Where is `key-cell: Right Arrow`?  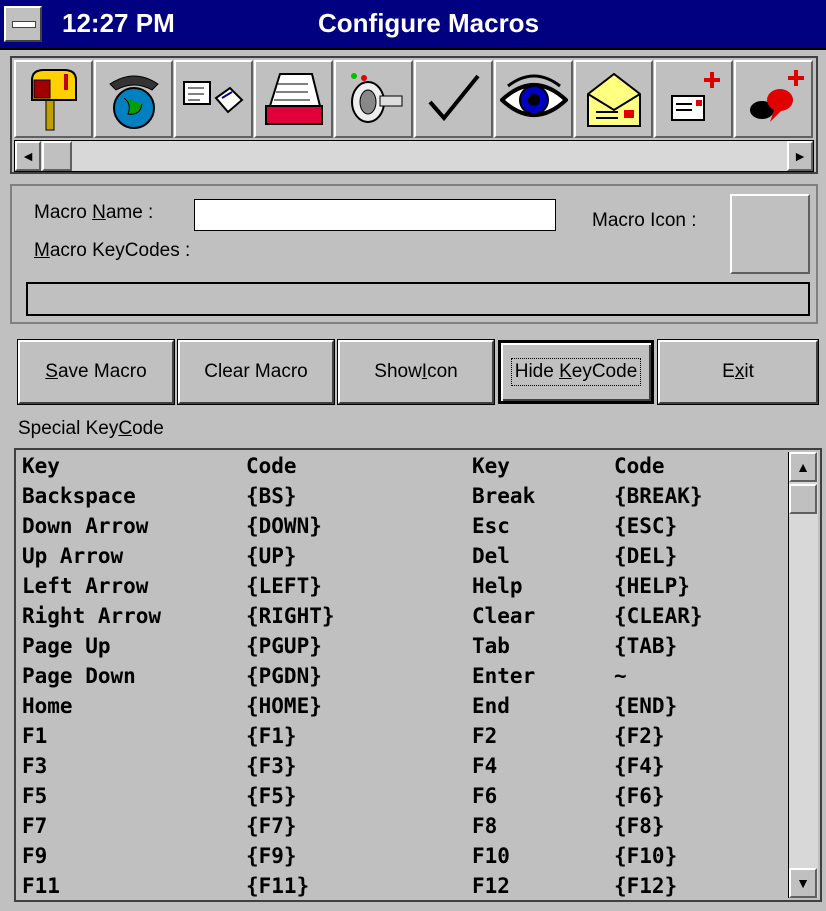 key-cell: Right Arrow is located at coordinates (92, 616).